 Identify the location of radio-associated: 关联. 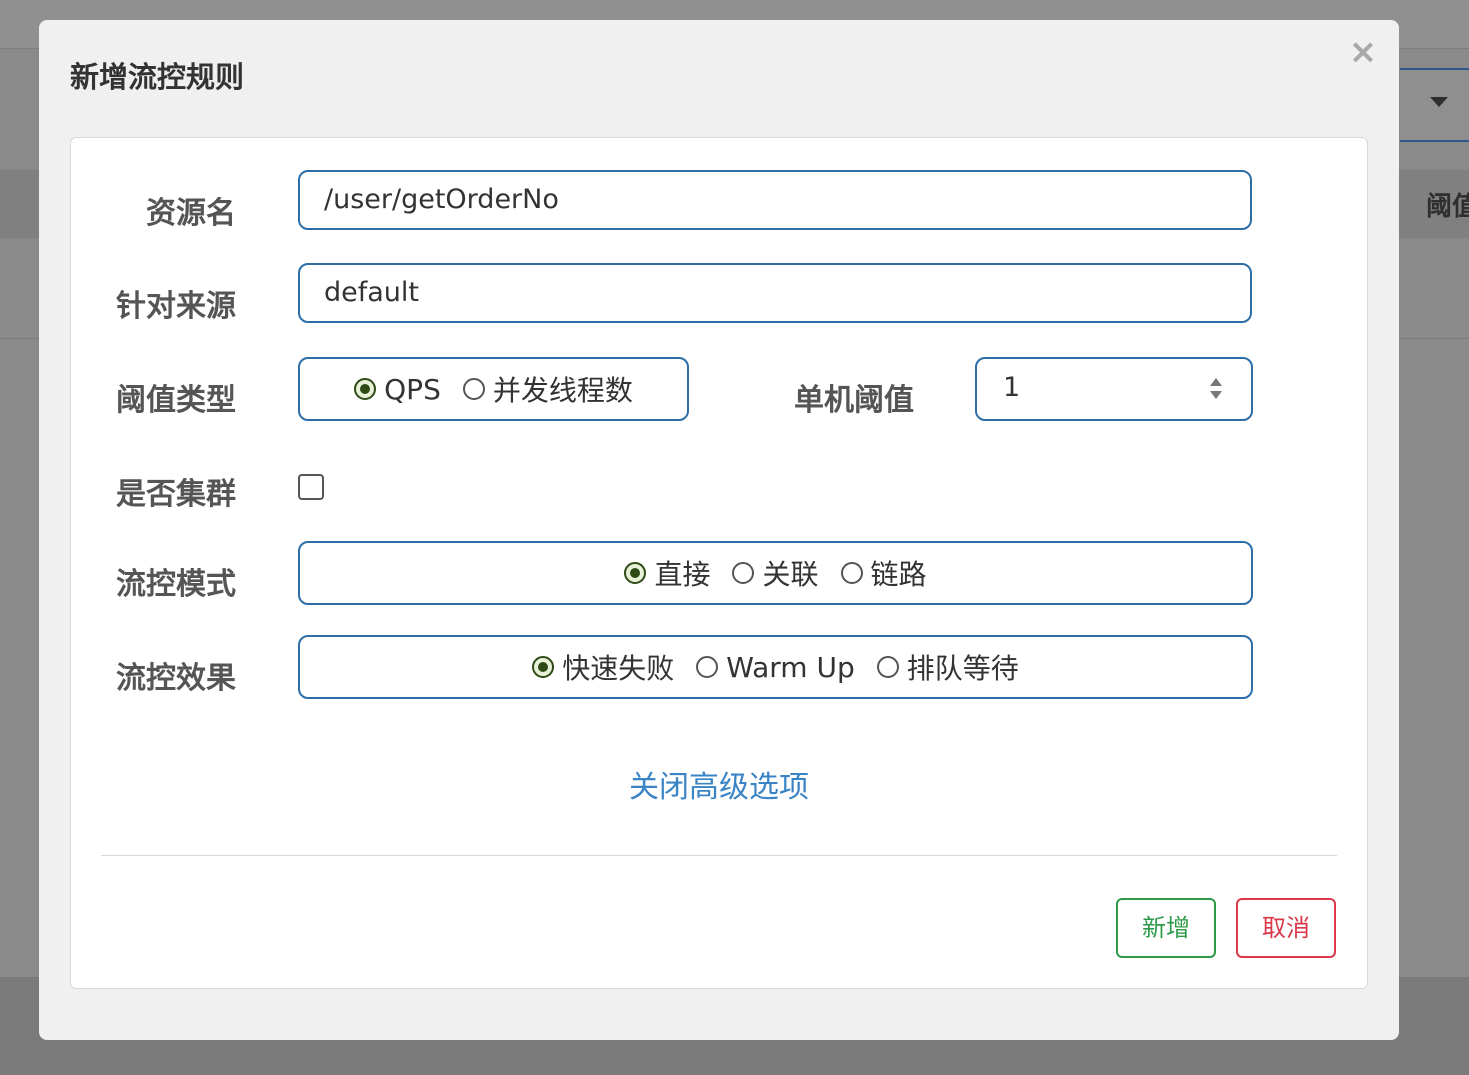
(775, 573).